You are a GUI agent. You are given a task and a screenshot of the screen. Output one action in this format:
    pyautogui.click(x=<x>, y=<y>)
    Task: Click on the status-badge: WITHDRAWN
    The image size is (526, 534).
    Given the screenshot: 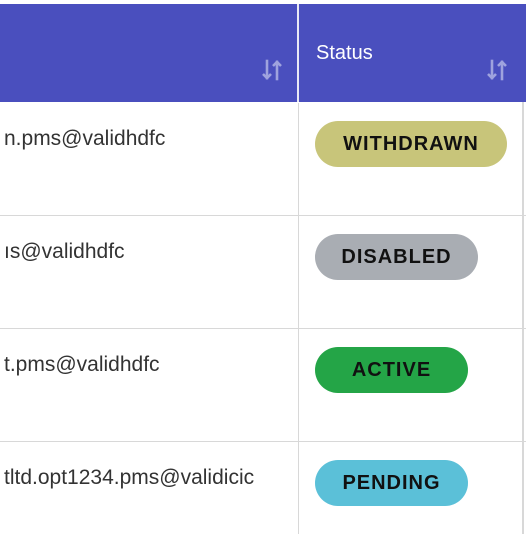 What is the action you would take?
    pyautogui.click(x=411, y=144)
    